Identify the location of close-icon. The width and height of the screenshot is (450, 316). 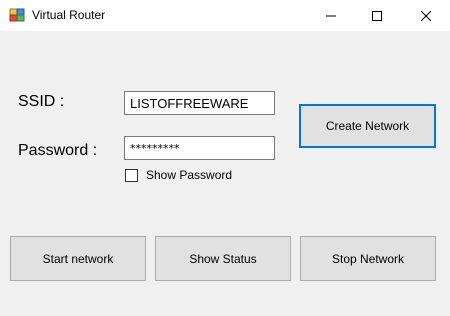
(426, 15).